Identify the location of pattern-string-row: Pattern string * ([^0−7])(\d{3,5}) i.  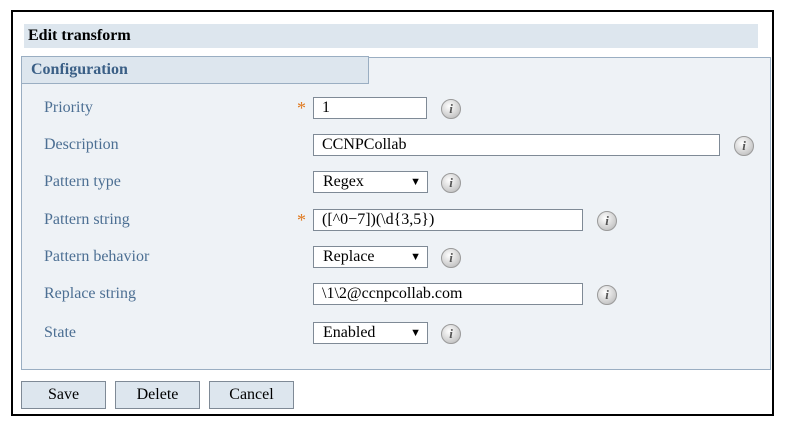
(402, 220).